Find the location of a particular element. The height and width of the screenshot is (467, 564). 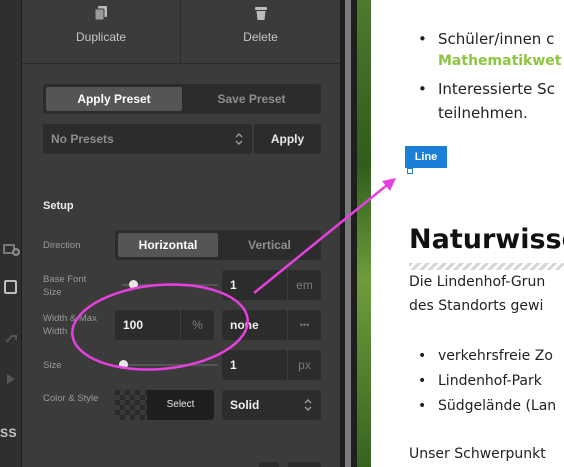

duplicate-label: Duplicate is located at coordinates (101, 37).